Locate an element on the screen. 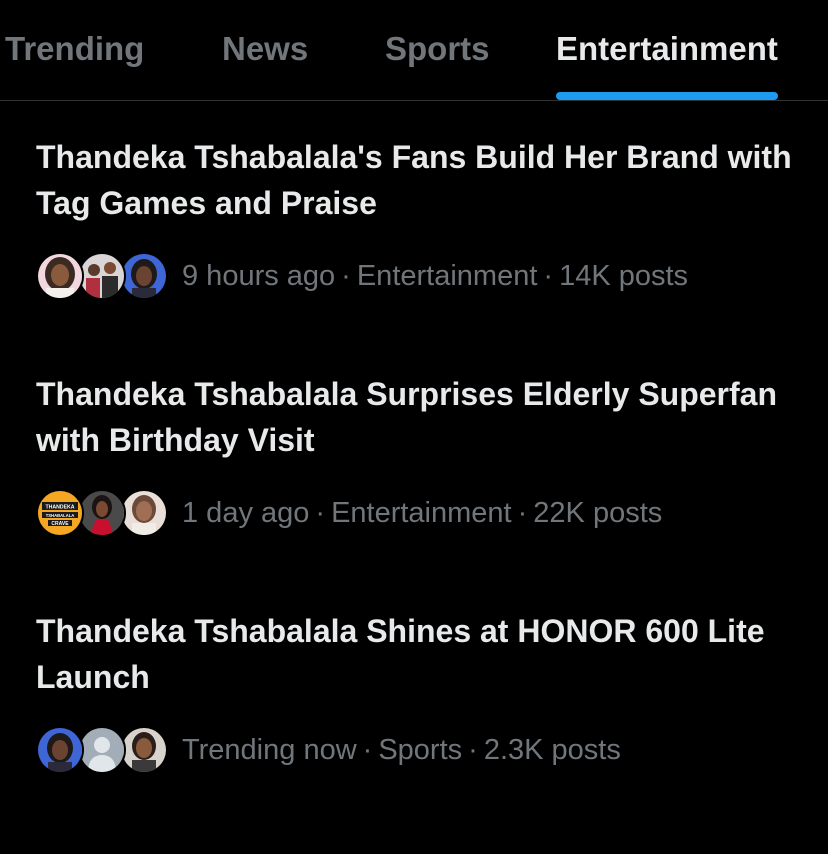 This screenshot has height=854, width=828. tab-news: News is located at coordinates (265, 65).